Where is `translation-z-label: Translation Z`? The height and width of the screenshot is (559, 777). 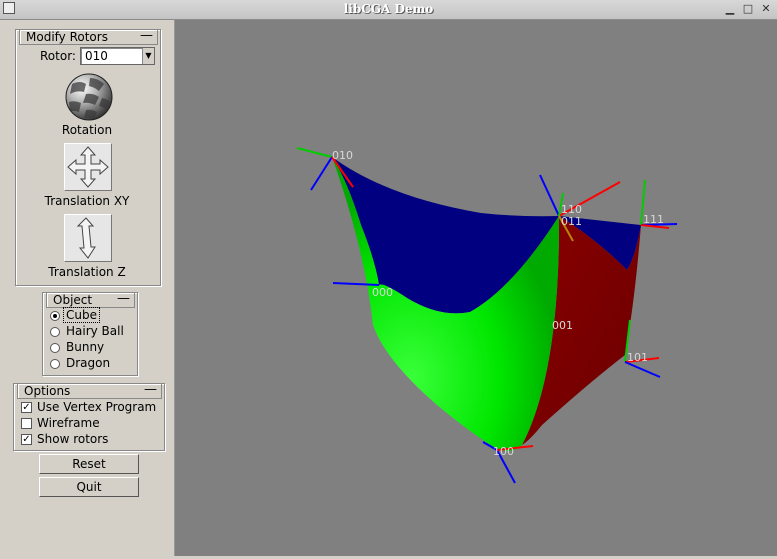
translation-z-label: Translation Z is located at coordinates (87, 272).